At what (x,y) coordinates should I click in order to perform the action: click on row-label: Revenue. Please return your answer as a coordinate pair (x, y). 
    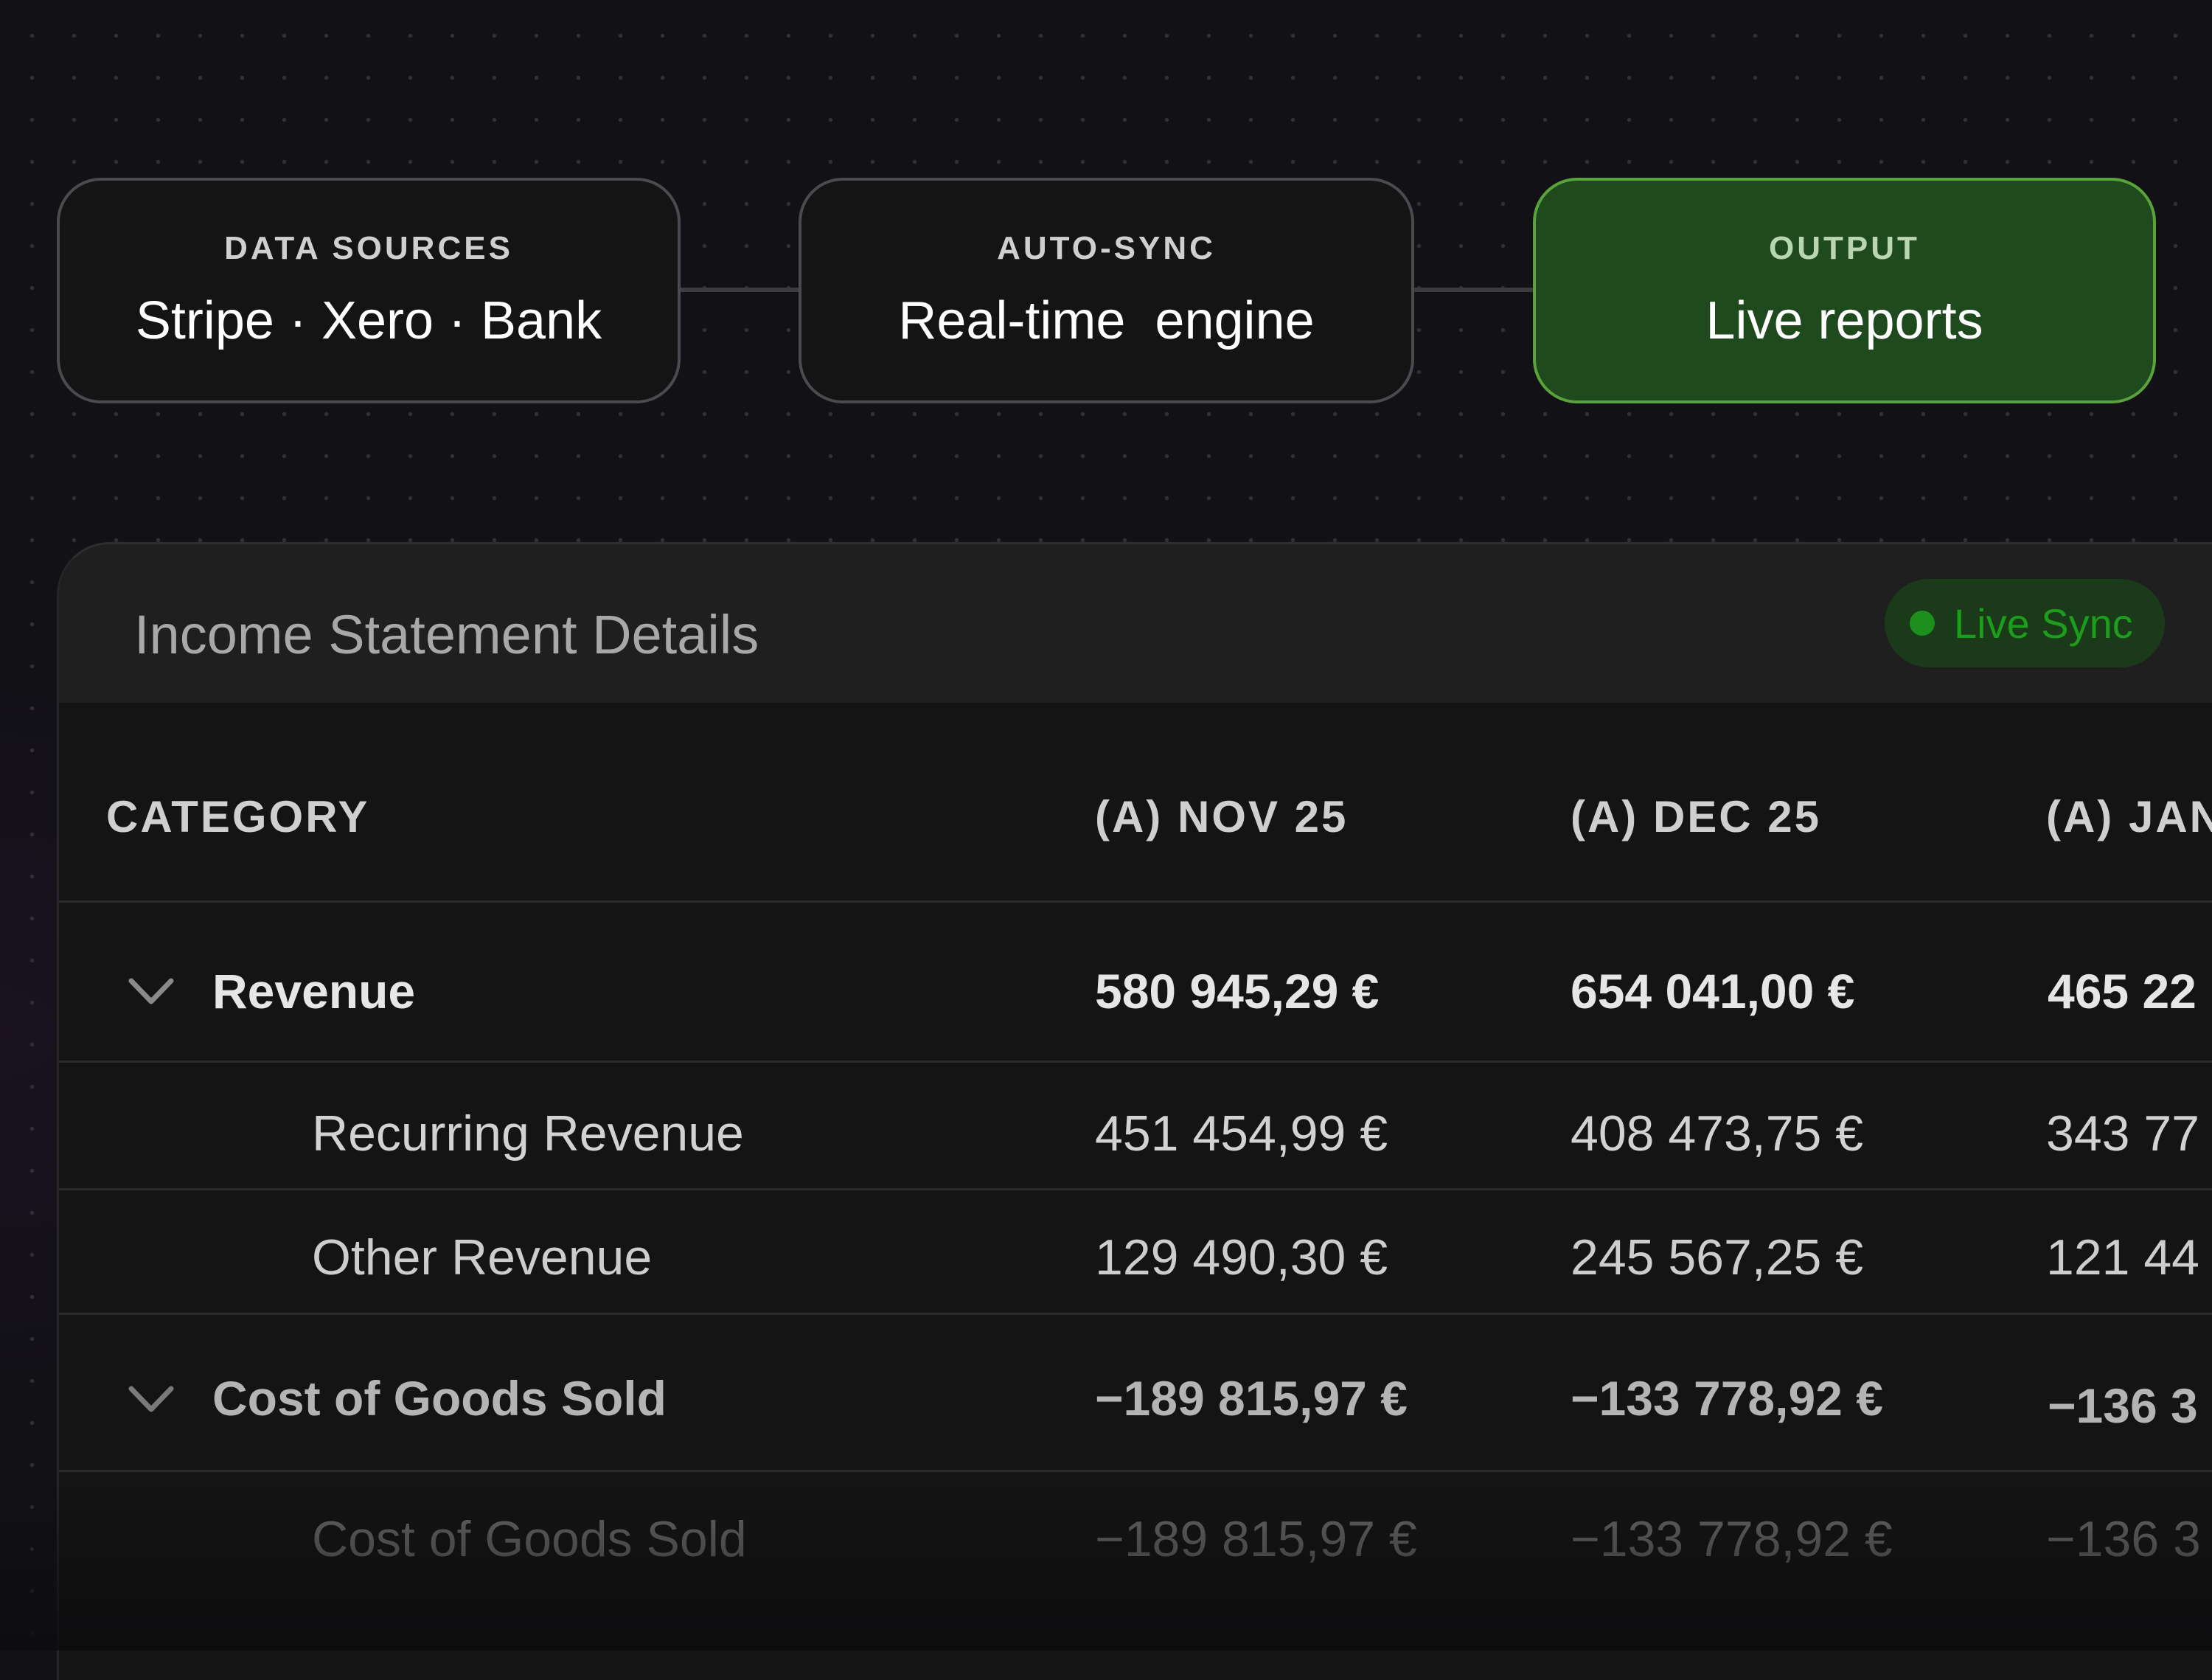
    Looking at the image, I should click on (314, 991).